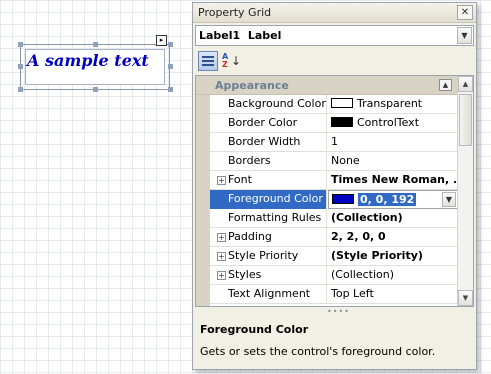  Describe the element at coordinates (390, 103) in the screenshot. I see `property-value-text: Transparent` at that location.